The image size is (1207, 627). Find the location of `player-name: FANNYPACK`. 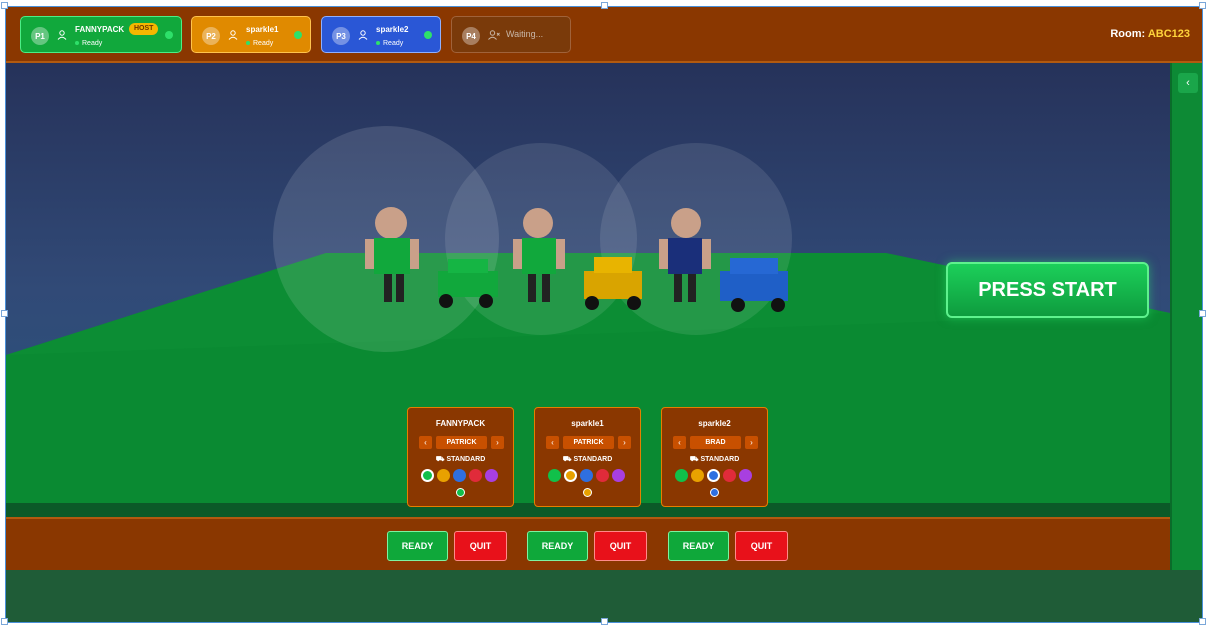

player-name: FANNYPACK is located at coordinates (100, 29).